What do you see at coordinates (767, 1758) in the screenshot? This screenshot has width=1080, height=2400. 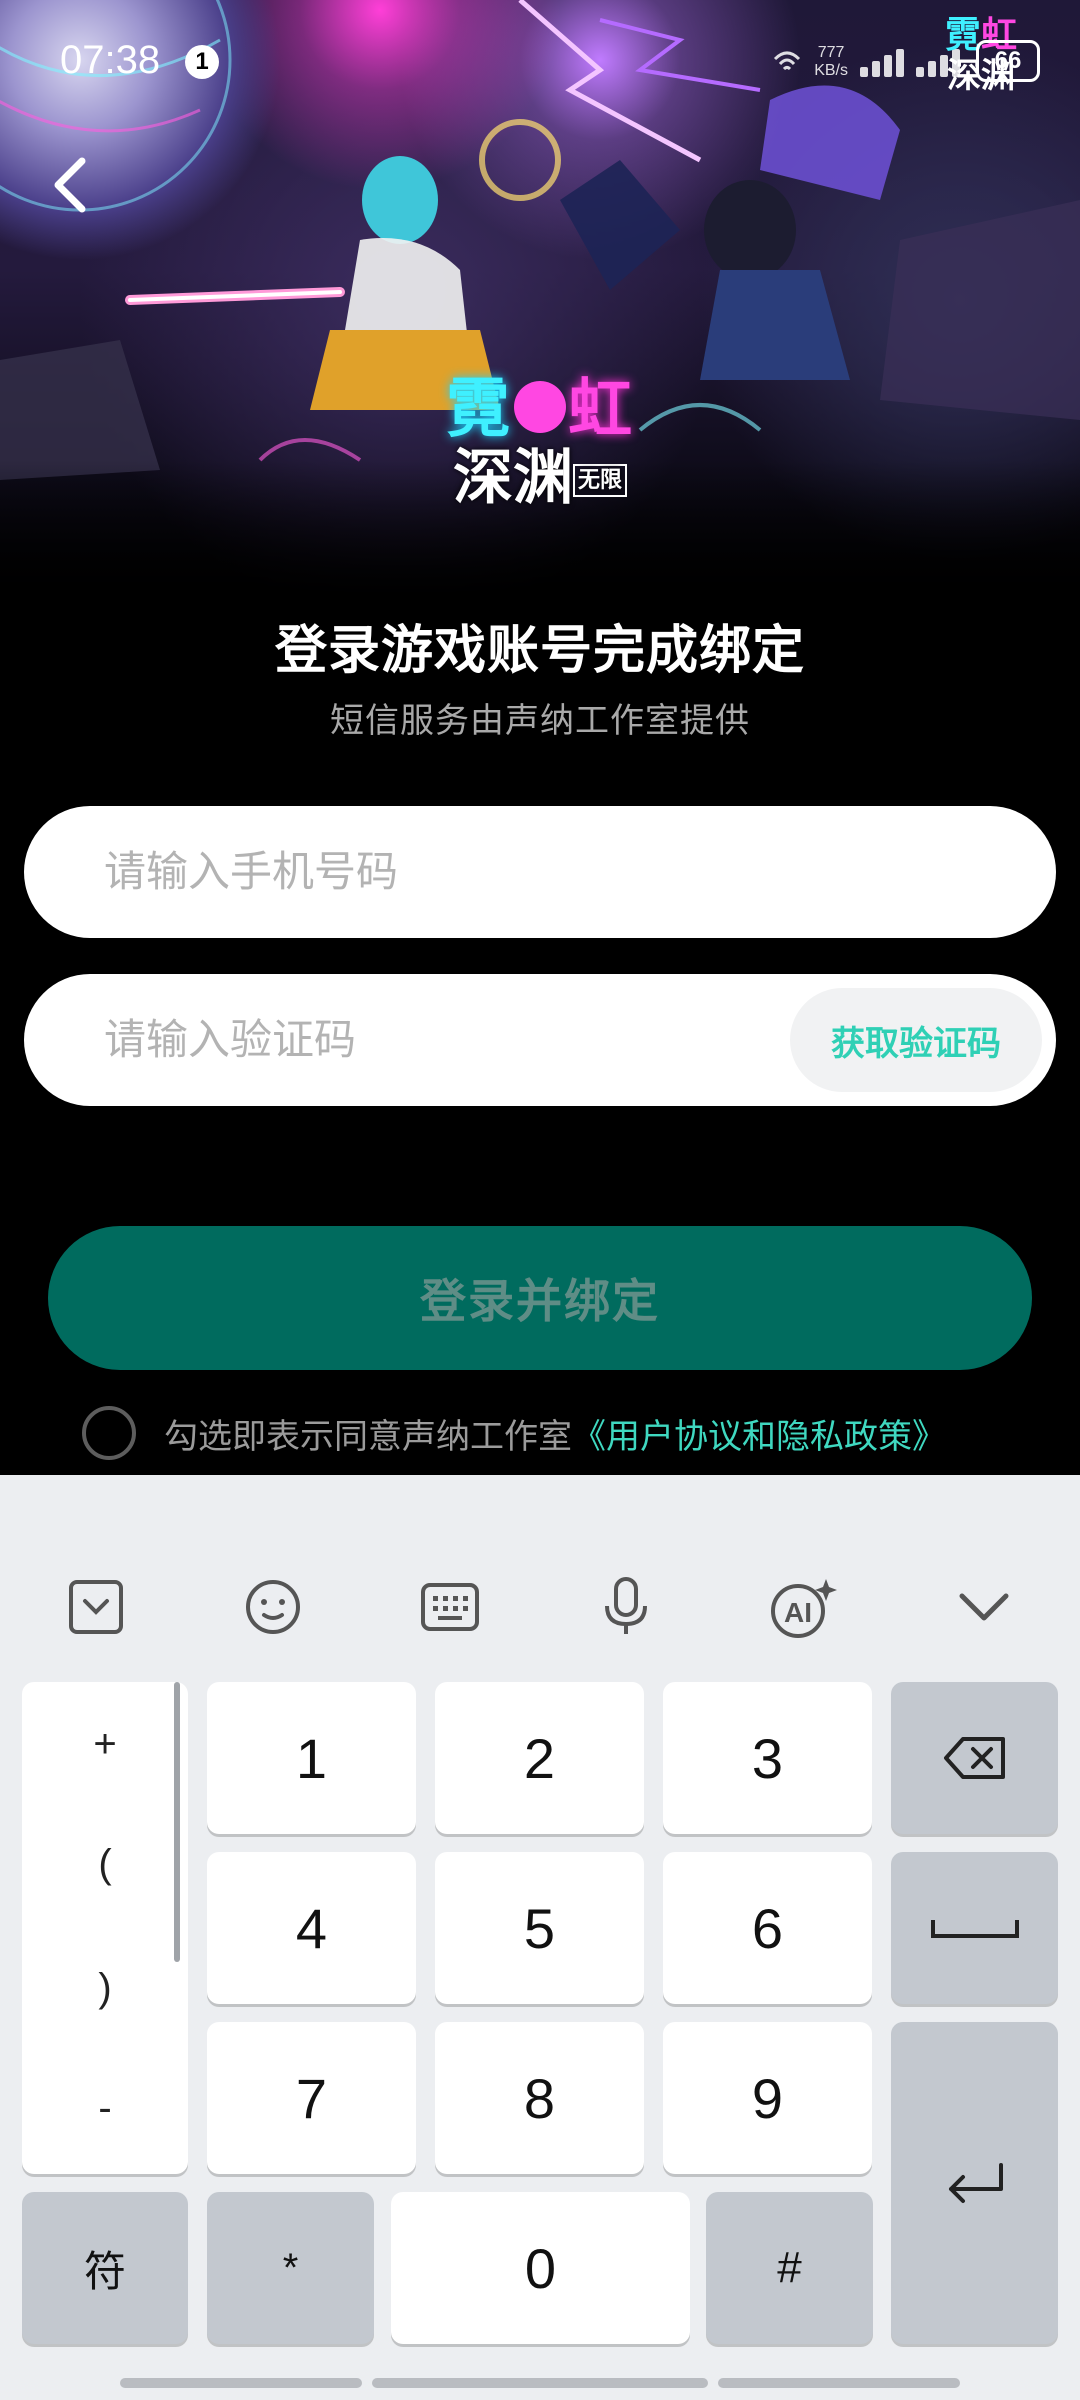 I see `digit-key-3: 3` at bounding box center [767, 1758].